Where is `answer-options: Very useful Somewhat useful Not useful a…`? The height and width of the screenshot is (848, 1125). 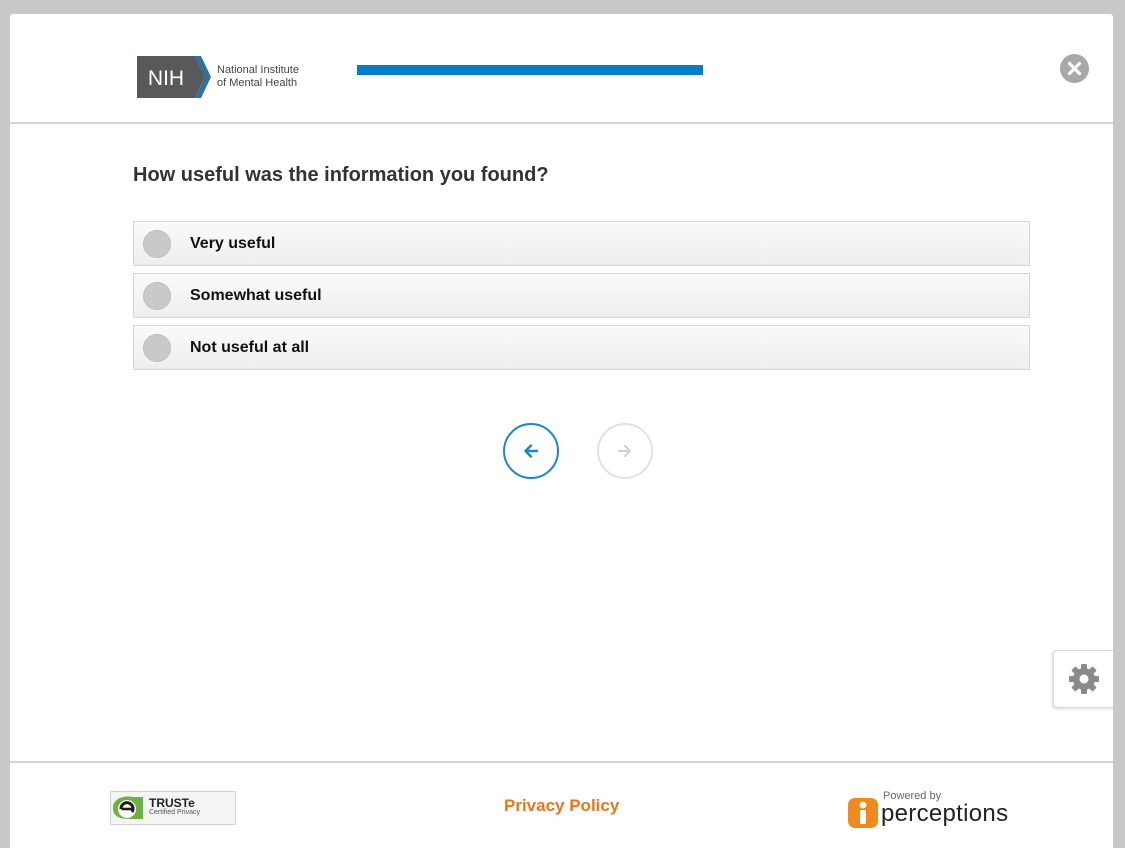 answer-options: Very useful Somewhat useful Not useful a… is located at coordinates (581, 299).